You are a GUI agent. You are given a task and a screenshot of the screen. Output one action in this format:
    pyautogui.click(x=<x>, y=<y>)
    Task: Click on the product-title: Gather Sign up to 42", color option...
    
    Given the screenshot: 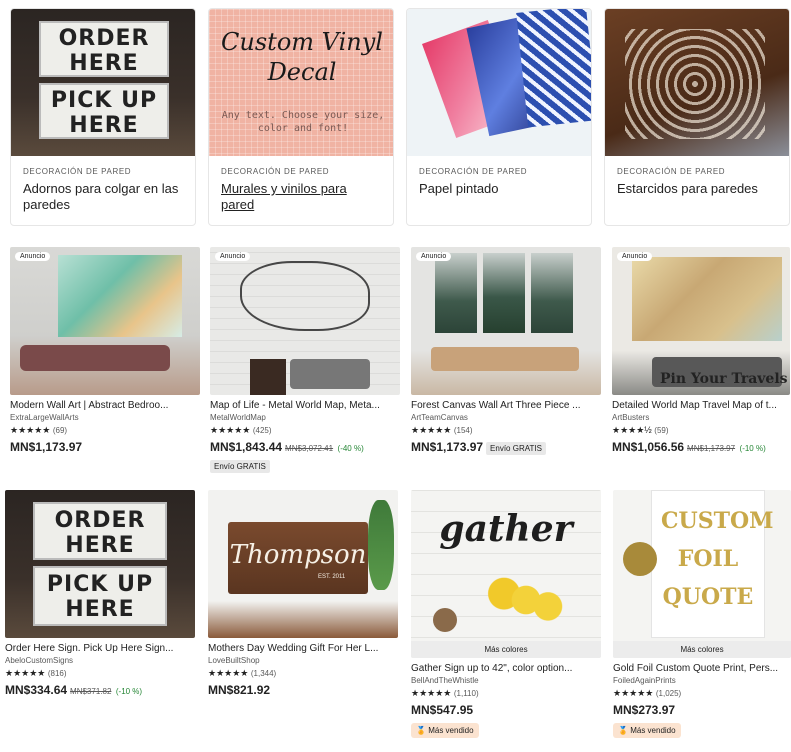 What is the action you would take?
    pyautogui.click(x=506, y=668)
    